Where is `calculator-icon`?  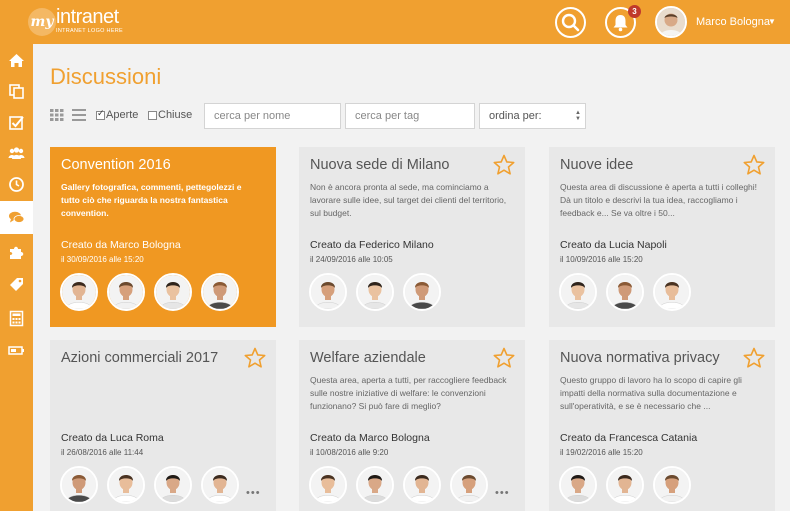
calculator-icon is located at coordinates (16, 318).